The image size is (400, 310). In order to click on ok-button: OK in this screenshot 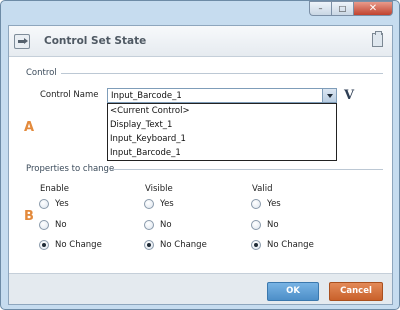, I will do `click(293, 291)`.